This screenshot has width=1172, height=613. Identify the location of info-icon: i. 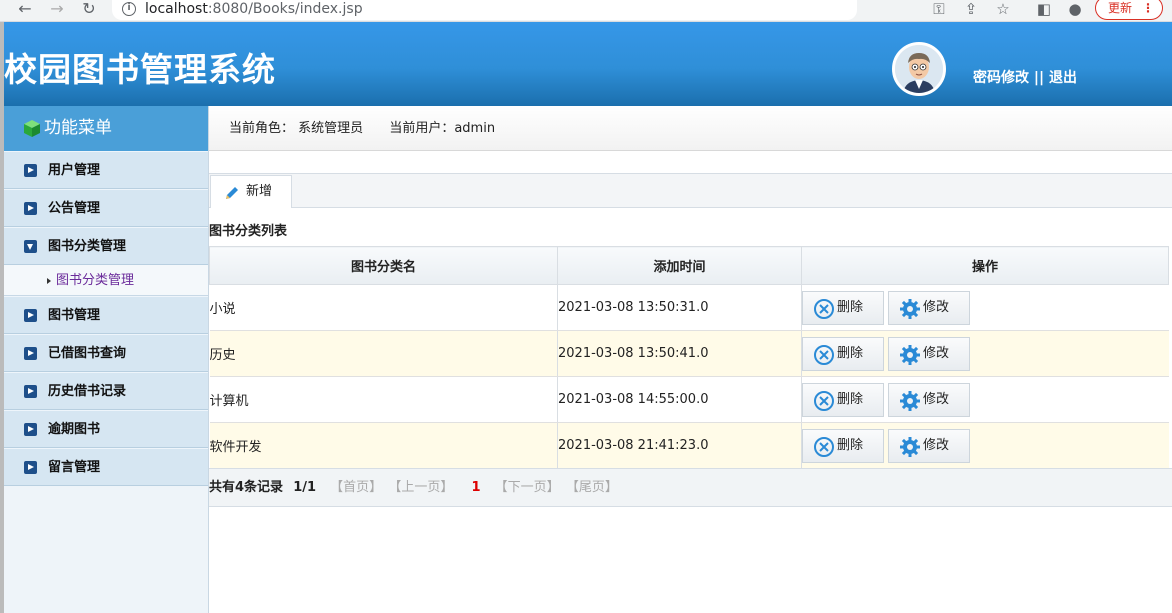
(129, 9).